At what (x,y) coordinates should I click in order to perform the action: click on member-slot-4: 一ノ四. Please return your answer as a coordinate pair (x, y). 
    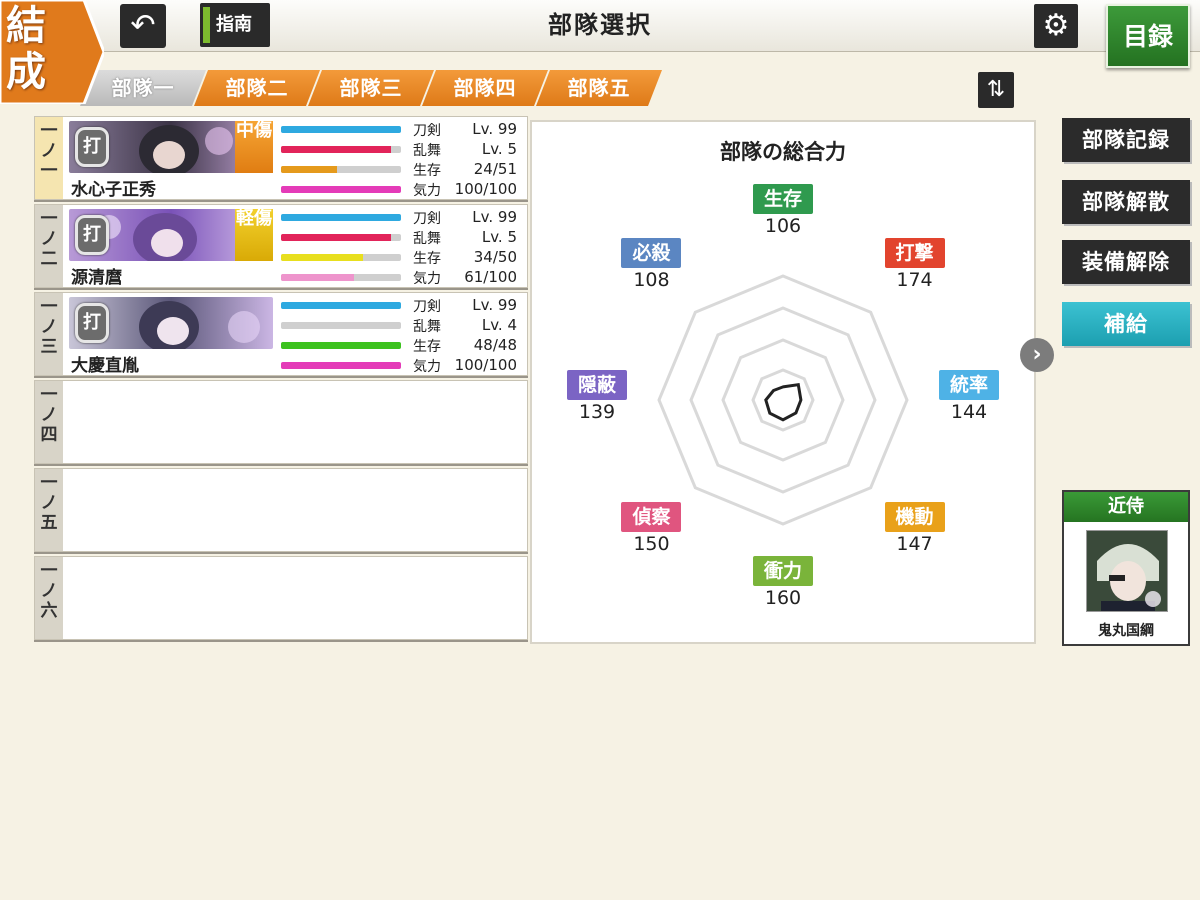
    Looking at the image, I should click on (281, 422).